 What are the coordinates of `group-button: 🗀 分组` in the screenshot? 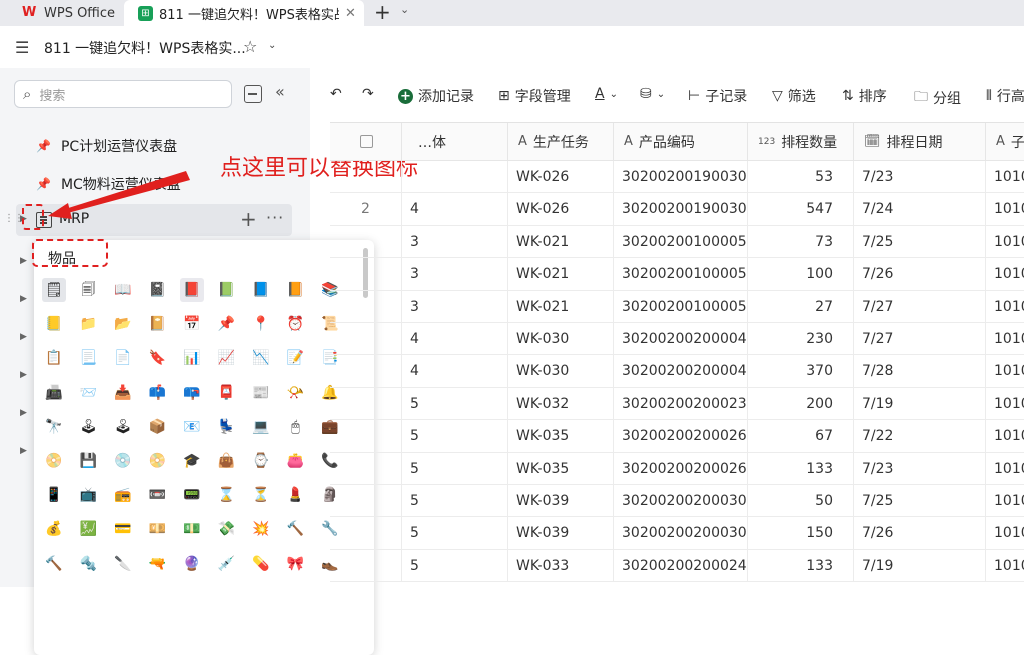 It's located at (937, 98).